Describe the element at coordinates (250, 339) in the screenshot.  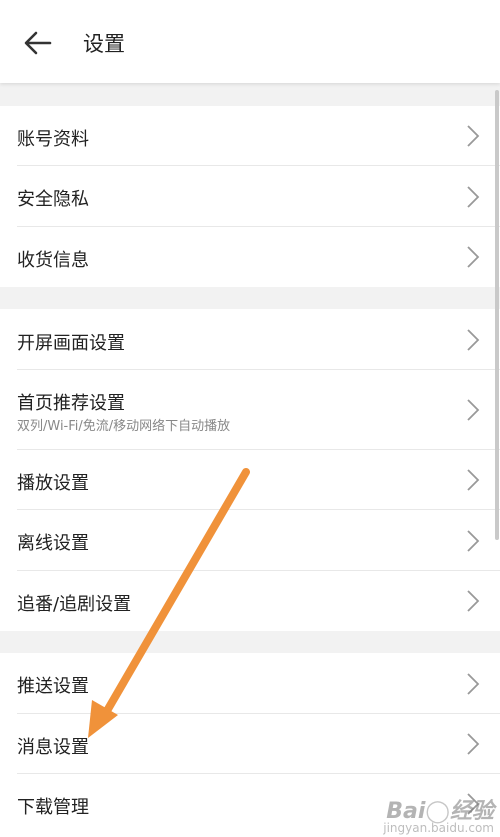
I see `settings-item-splash-screen: 开屏画面设置` at that location.